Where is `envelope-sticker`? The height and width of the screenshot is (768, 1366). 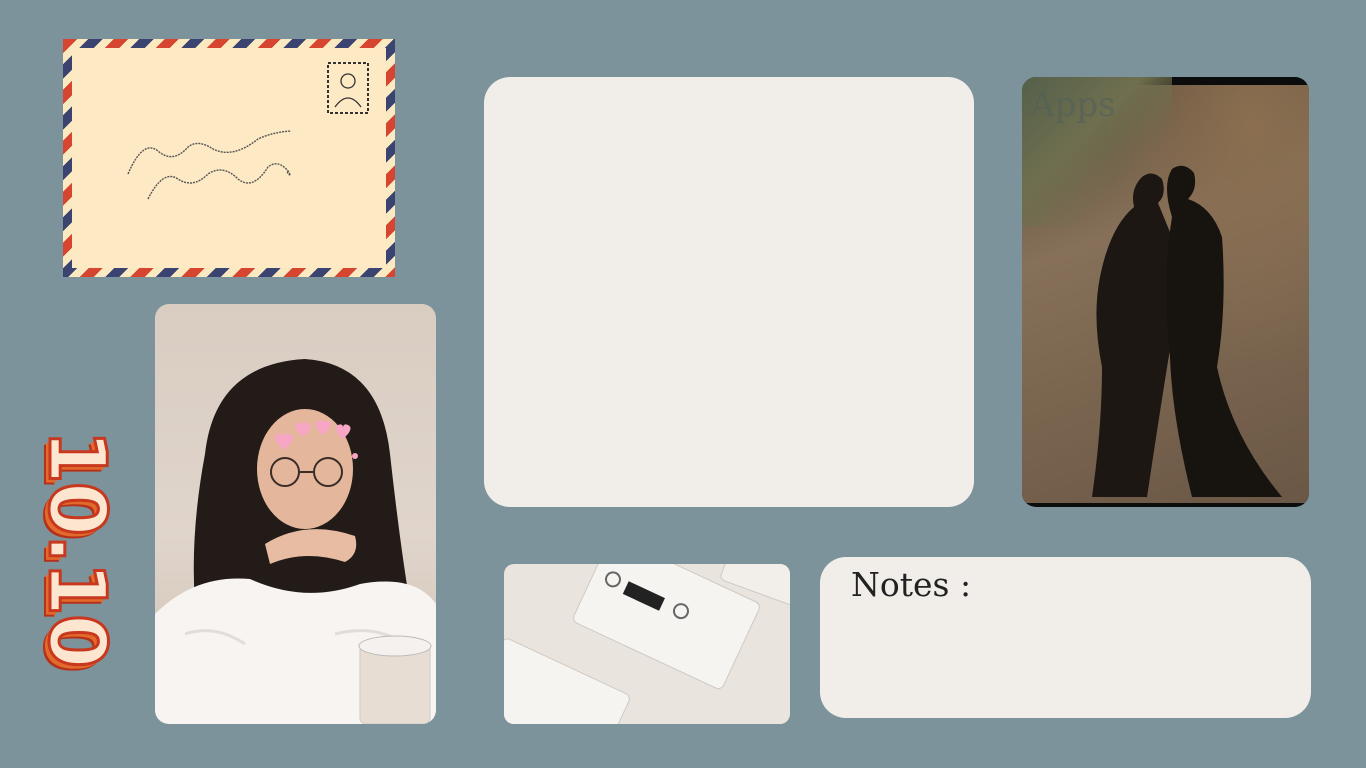
envelope-sticker is located at coordinates (229, 158).